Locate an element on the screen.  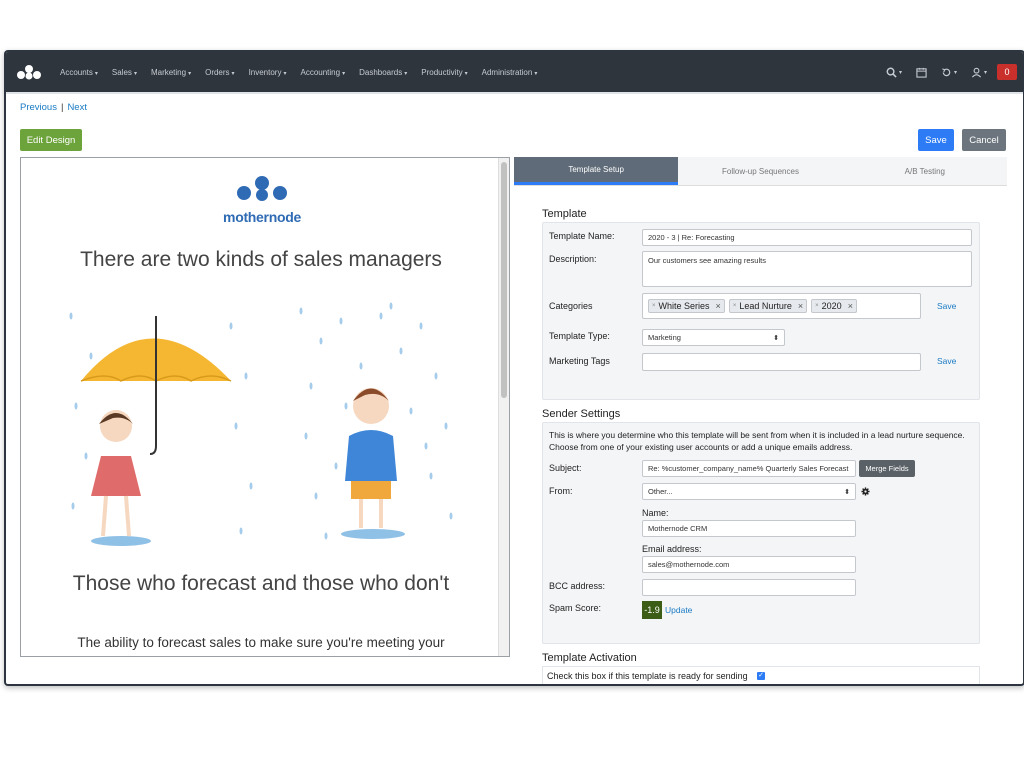
ready-checkbox: ✓ is located at coordinates (761, 676).